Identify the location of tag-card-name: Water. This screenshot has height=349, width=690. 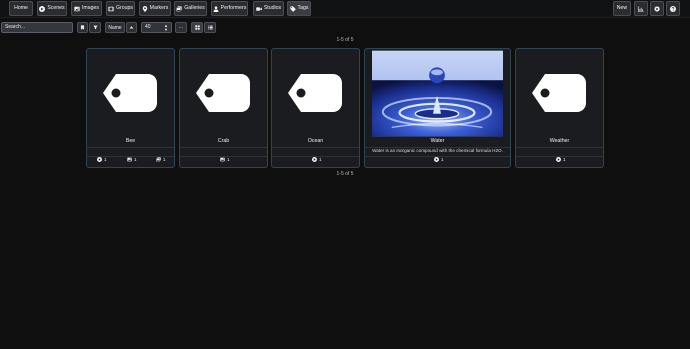
(437, 142).